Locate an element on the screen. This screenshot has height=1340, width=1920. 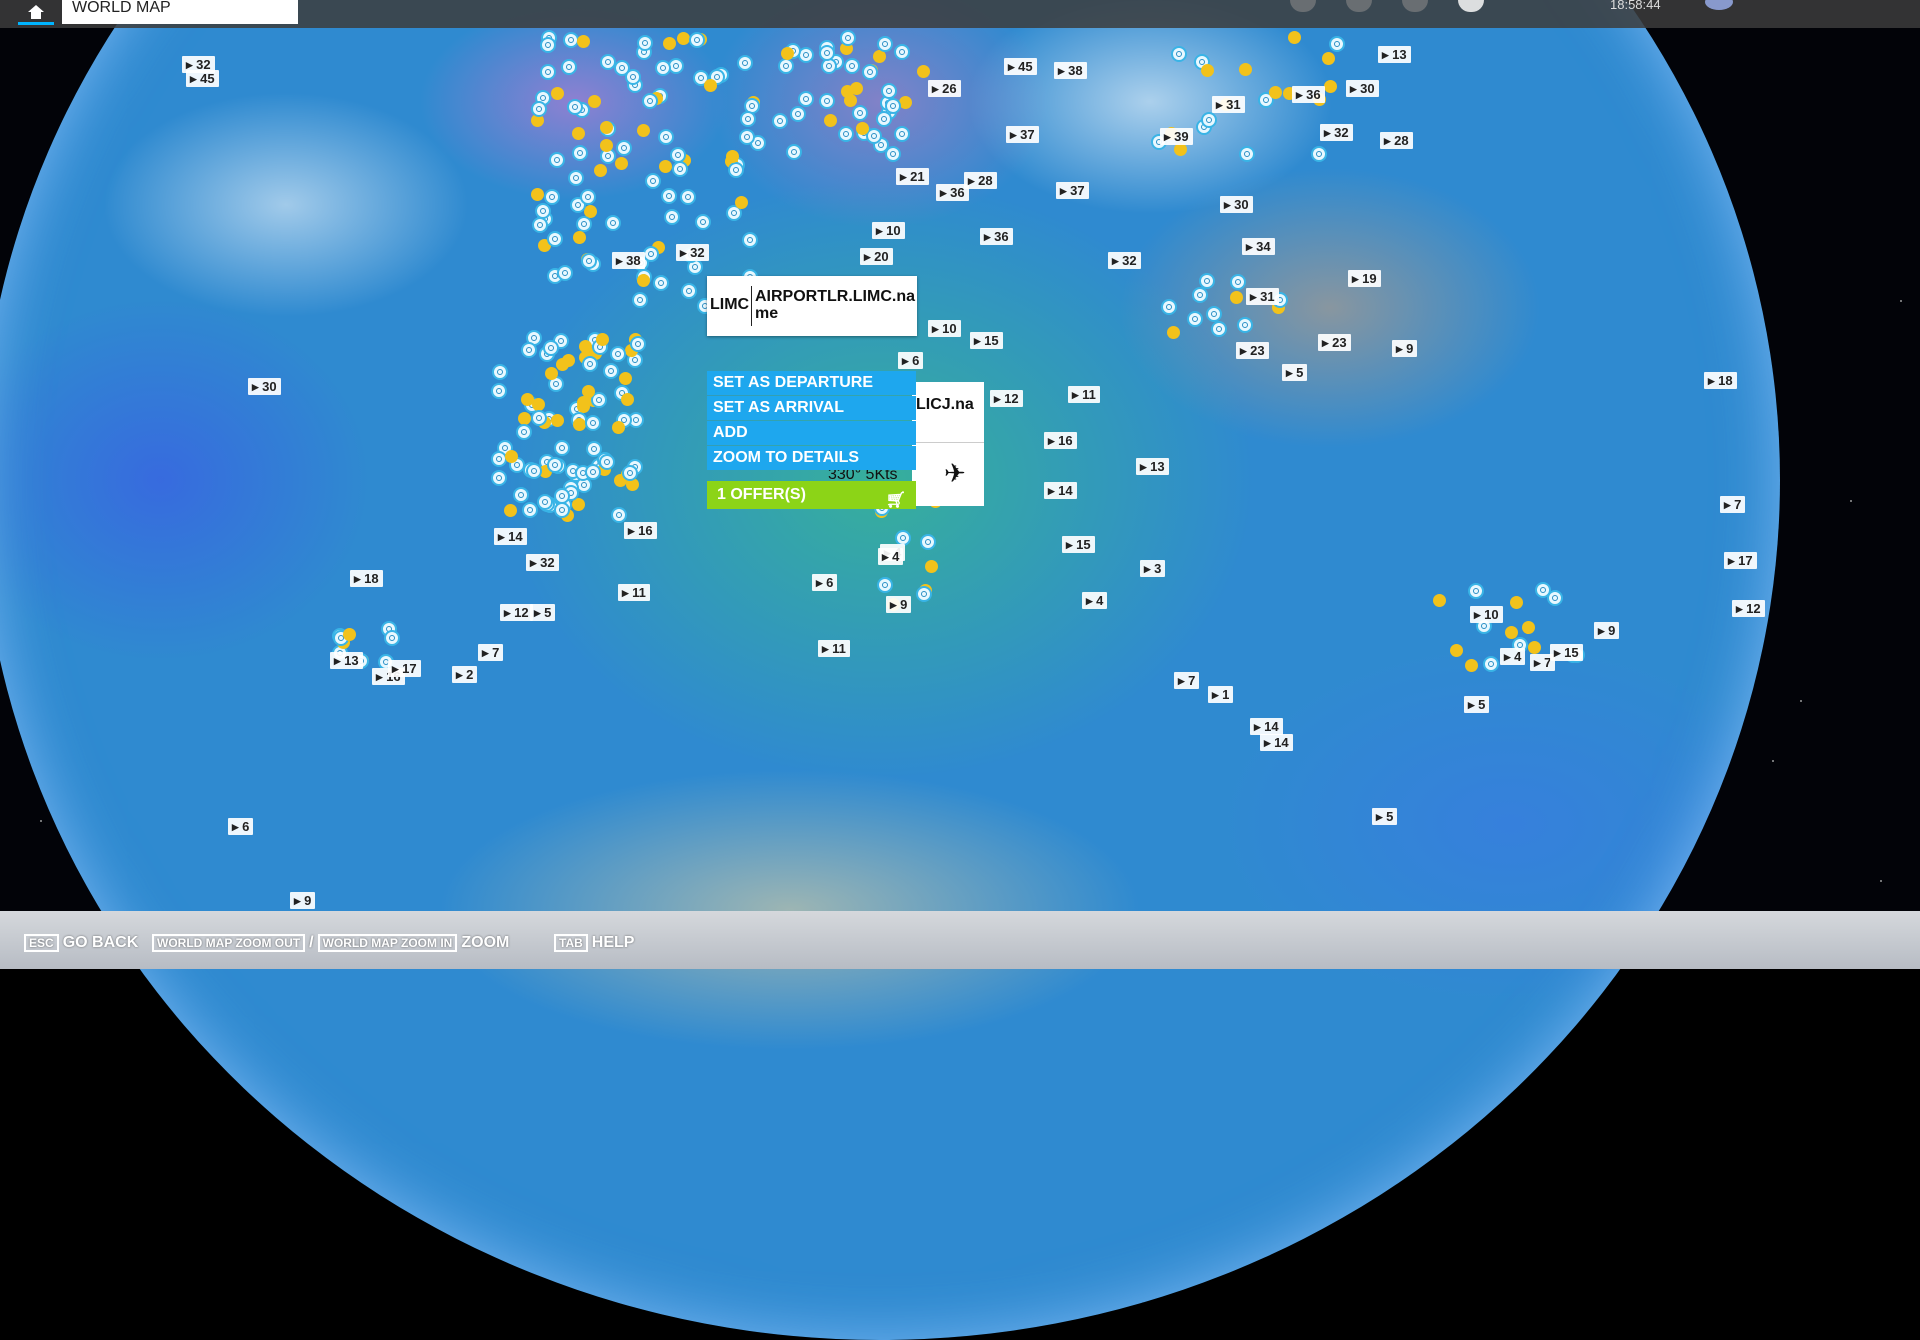
zoom-to-details-button: ZOOM TO DETAILS is located at coordinates (811, 458).